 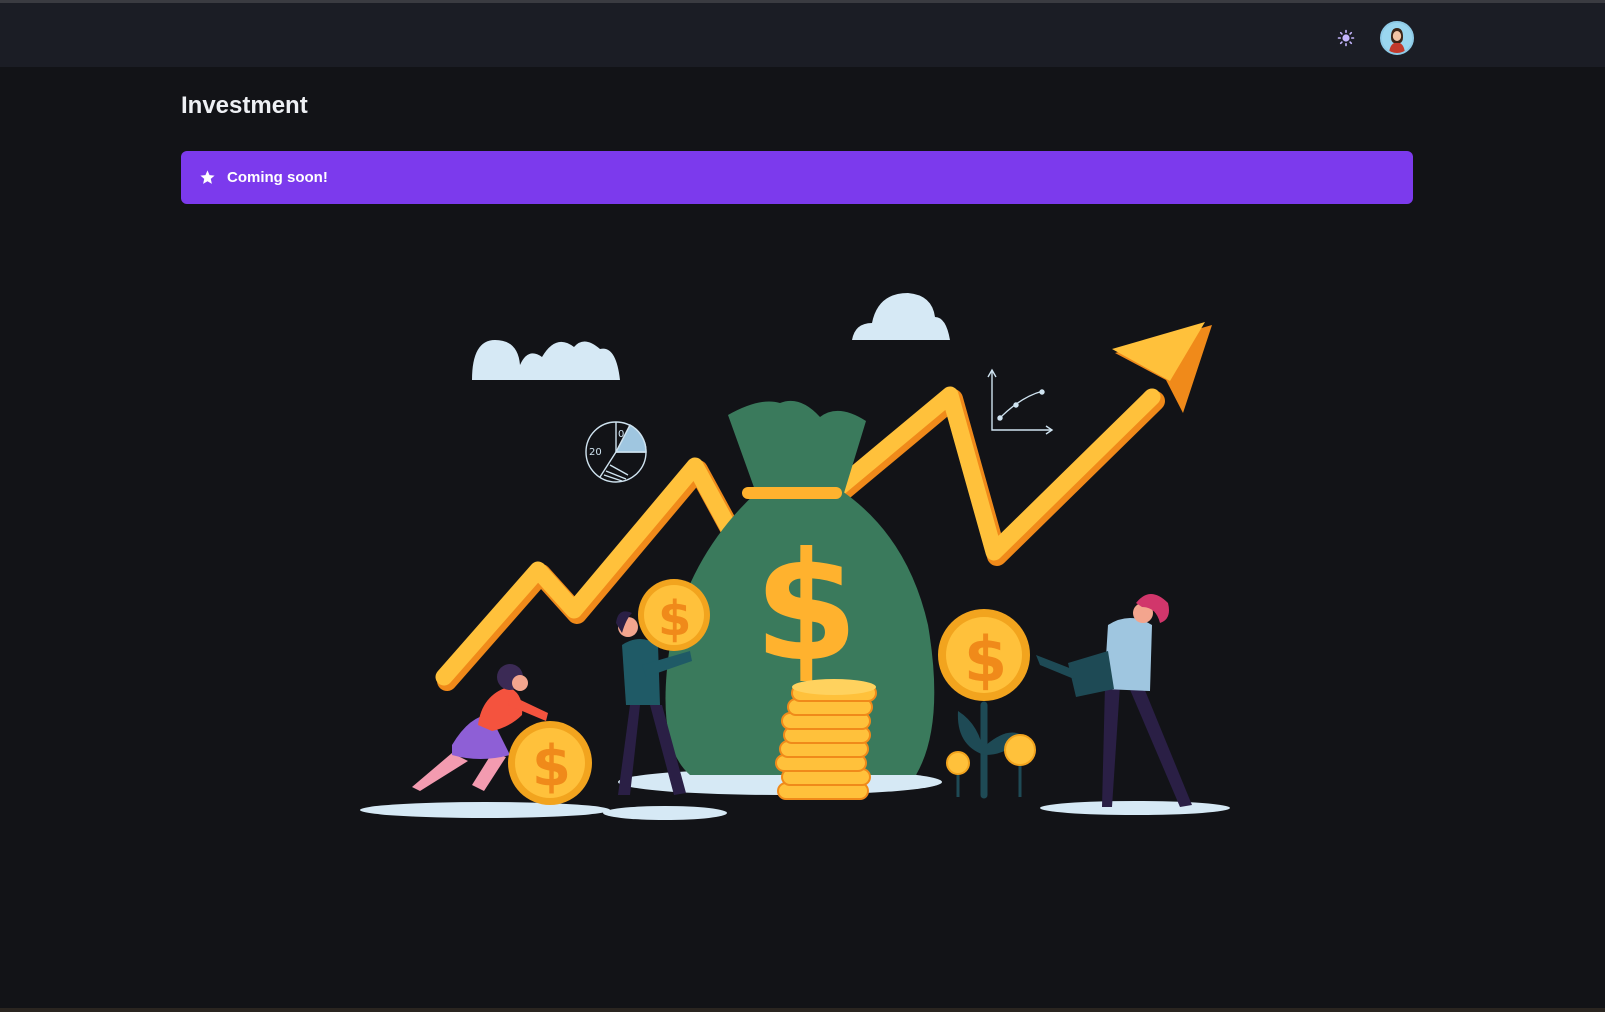 What do you see at coordinates (802, 35) in the screenshot?
I see `top-navigation-bar` at bounding box center [802, 35].